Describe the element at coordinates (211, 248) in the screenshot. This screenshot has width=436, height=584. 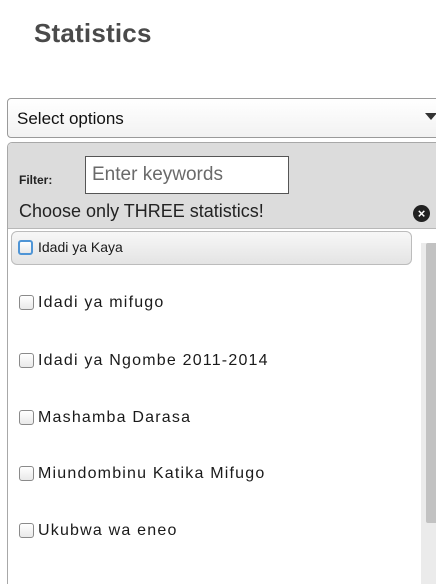
I see `list-item: Idadi ya Kaya` at that location.